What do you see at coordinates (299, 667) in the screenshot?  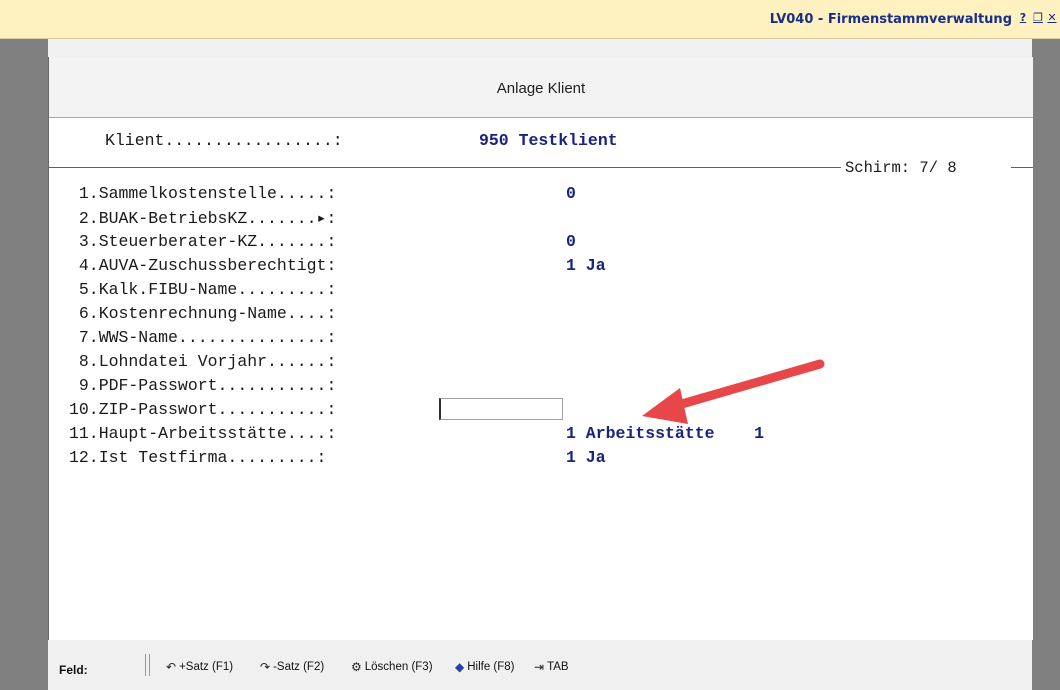 I see `prev-record-label: -Satz (F2)` at bounding box center [299, 667].